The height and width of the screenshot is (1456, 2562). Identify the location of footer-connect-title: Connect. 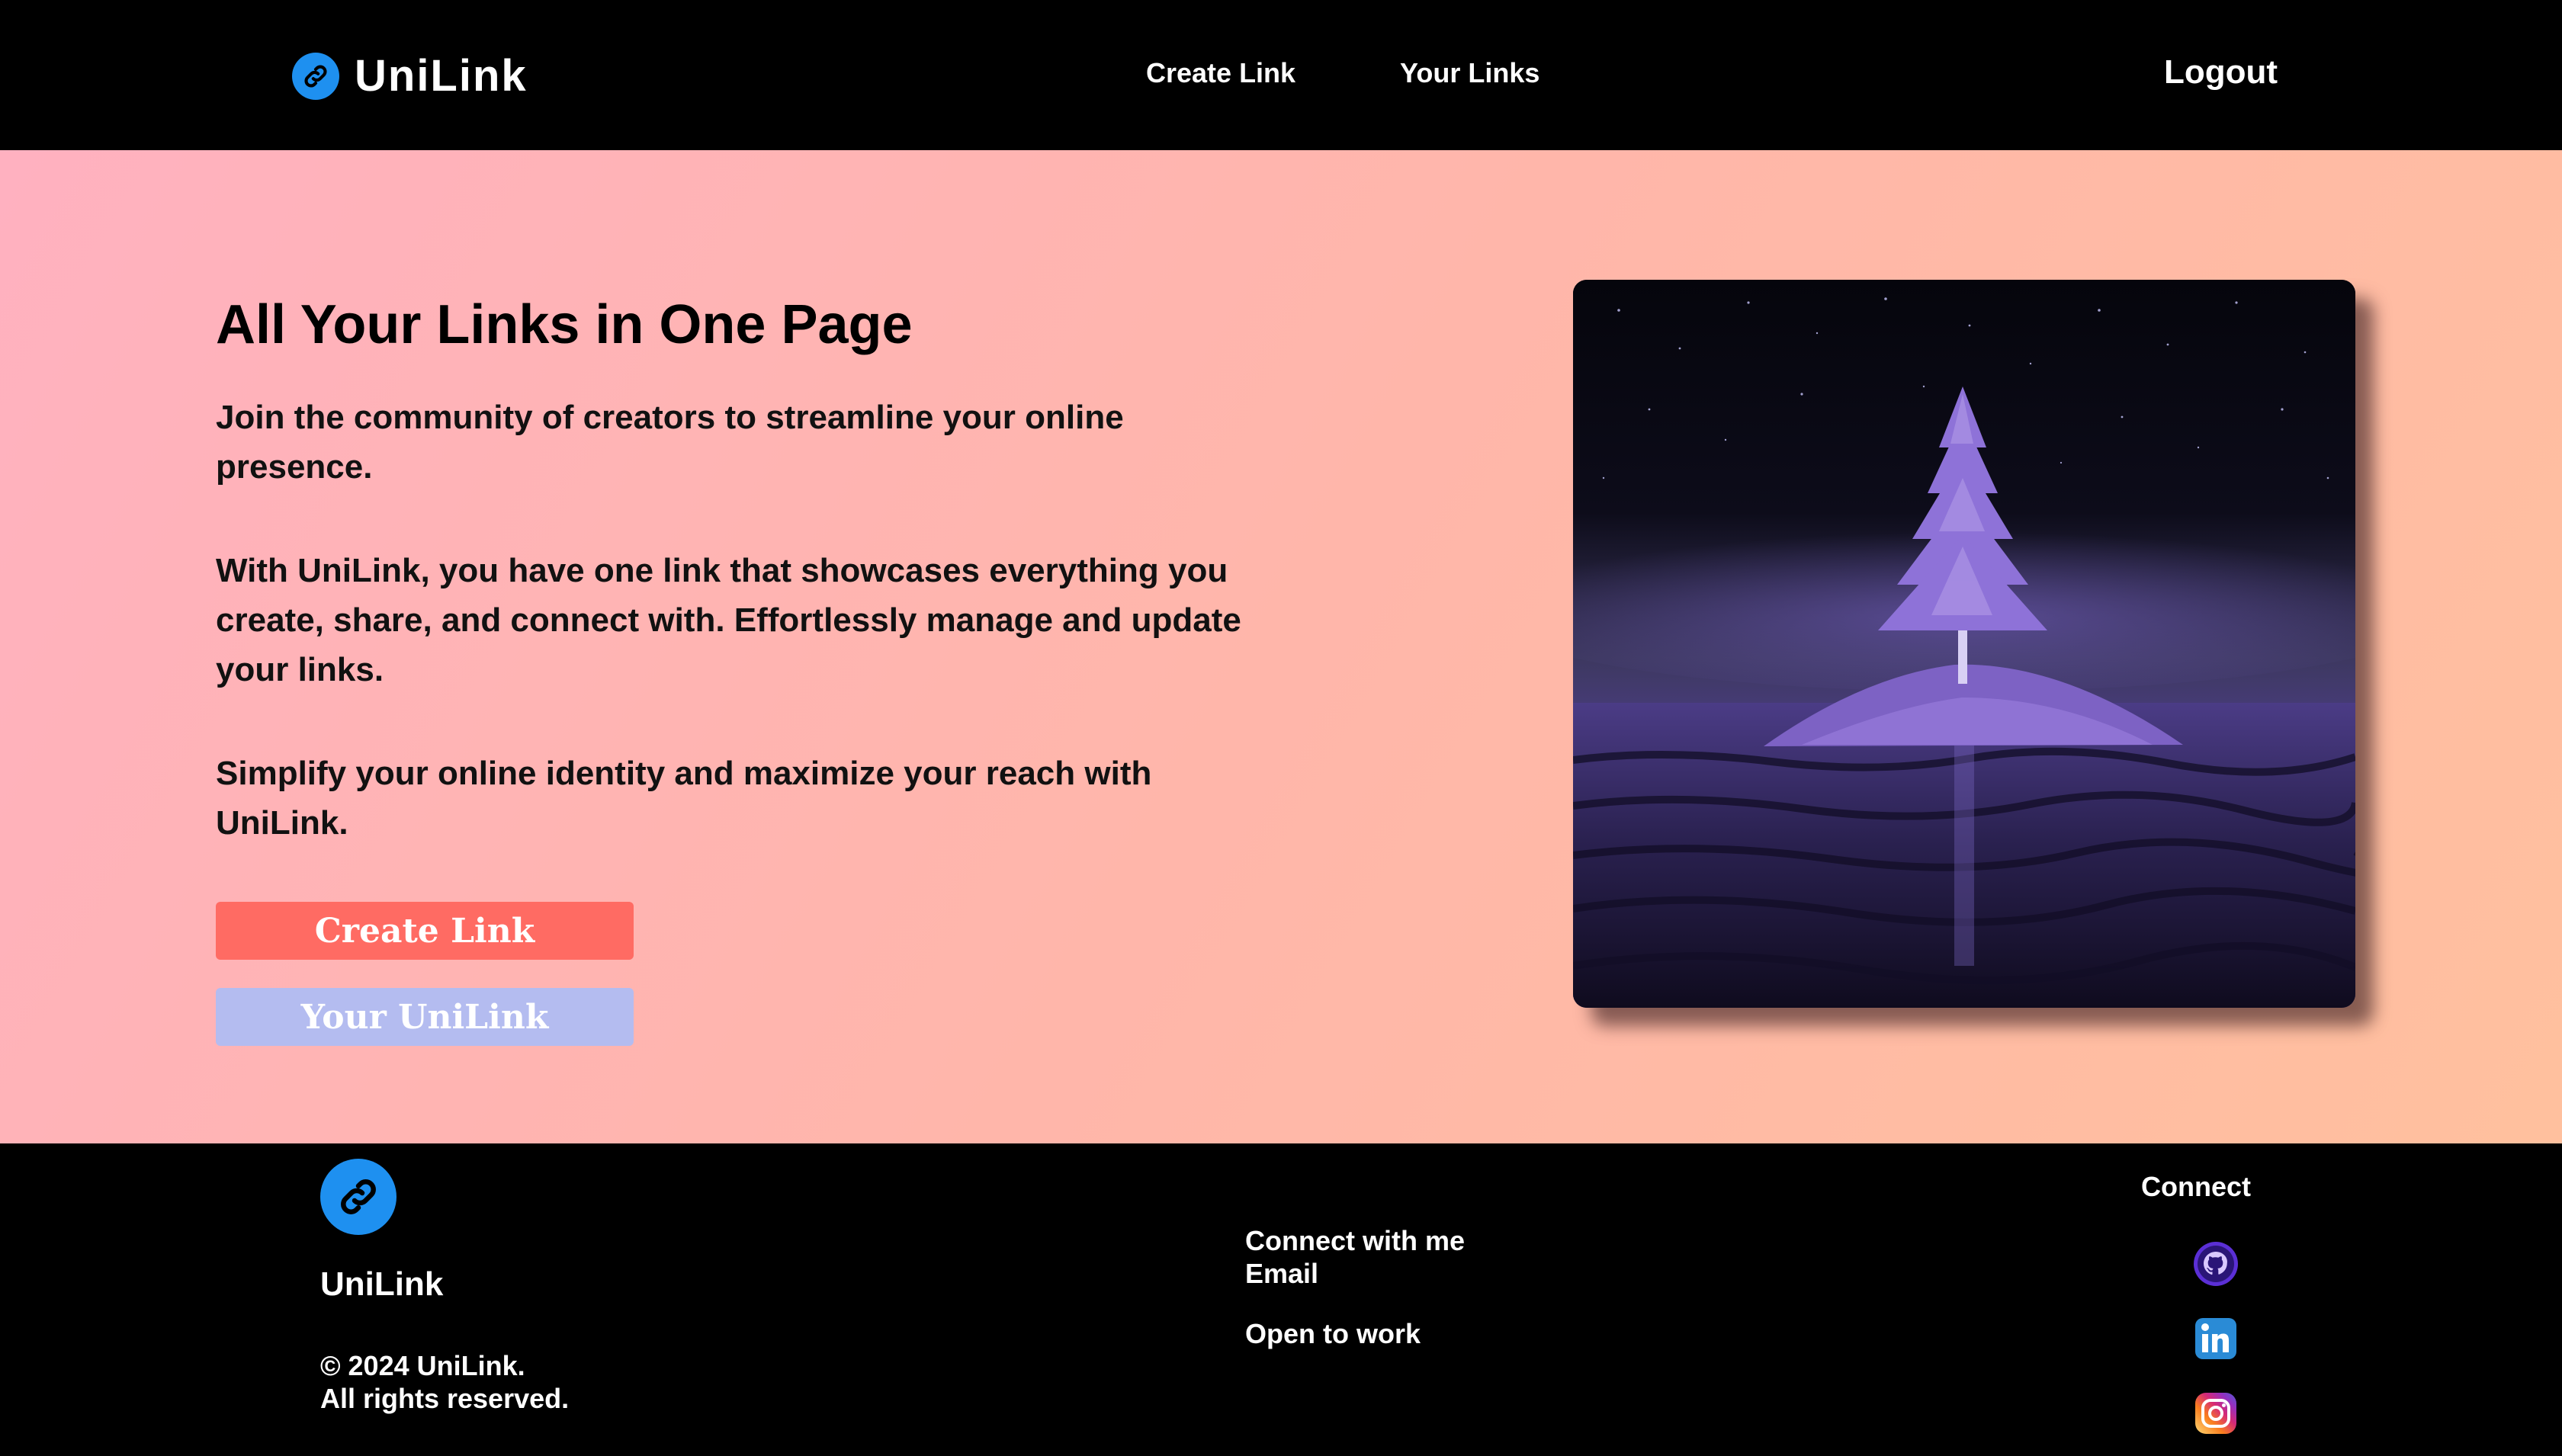
(2196, 1186).